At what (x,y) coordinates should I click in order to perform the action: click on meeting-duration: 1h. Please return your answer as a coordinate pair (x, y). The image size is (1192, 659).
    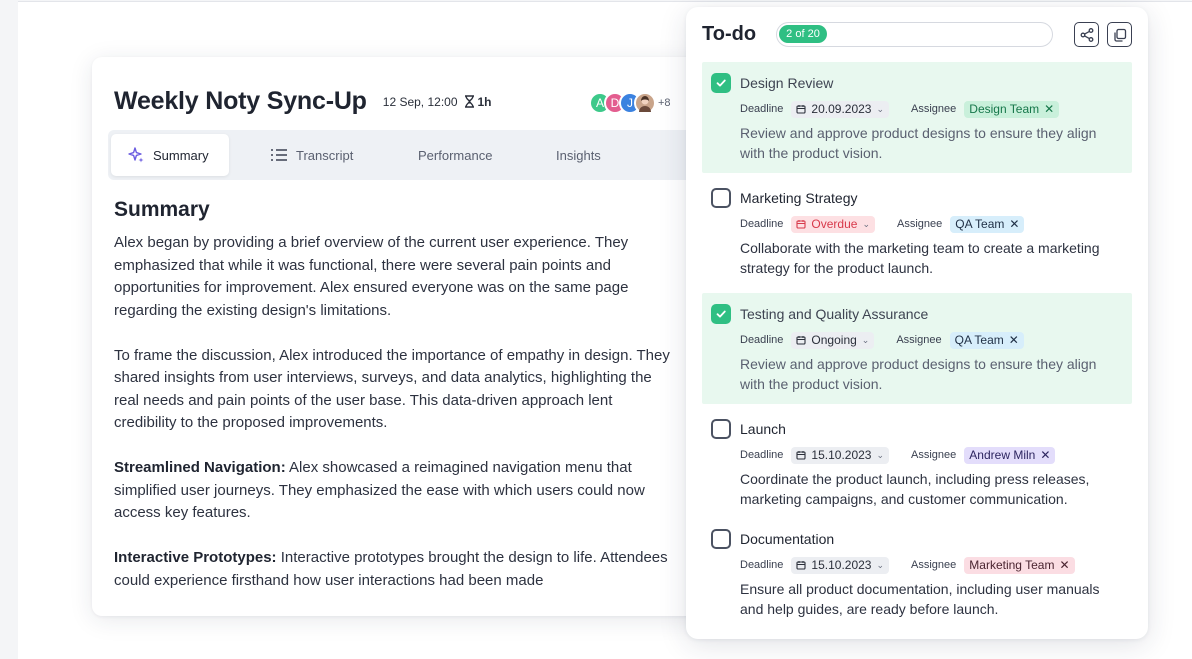
    Looking at the image, I should click on (478, 102).